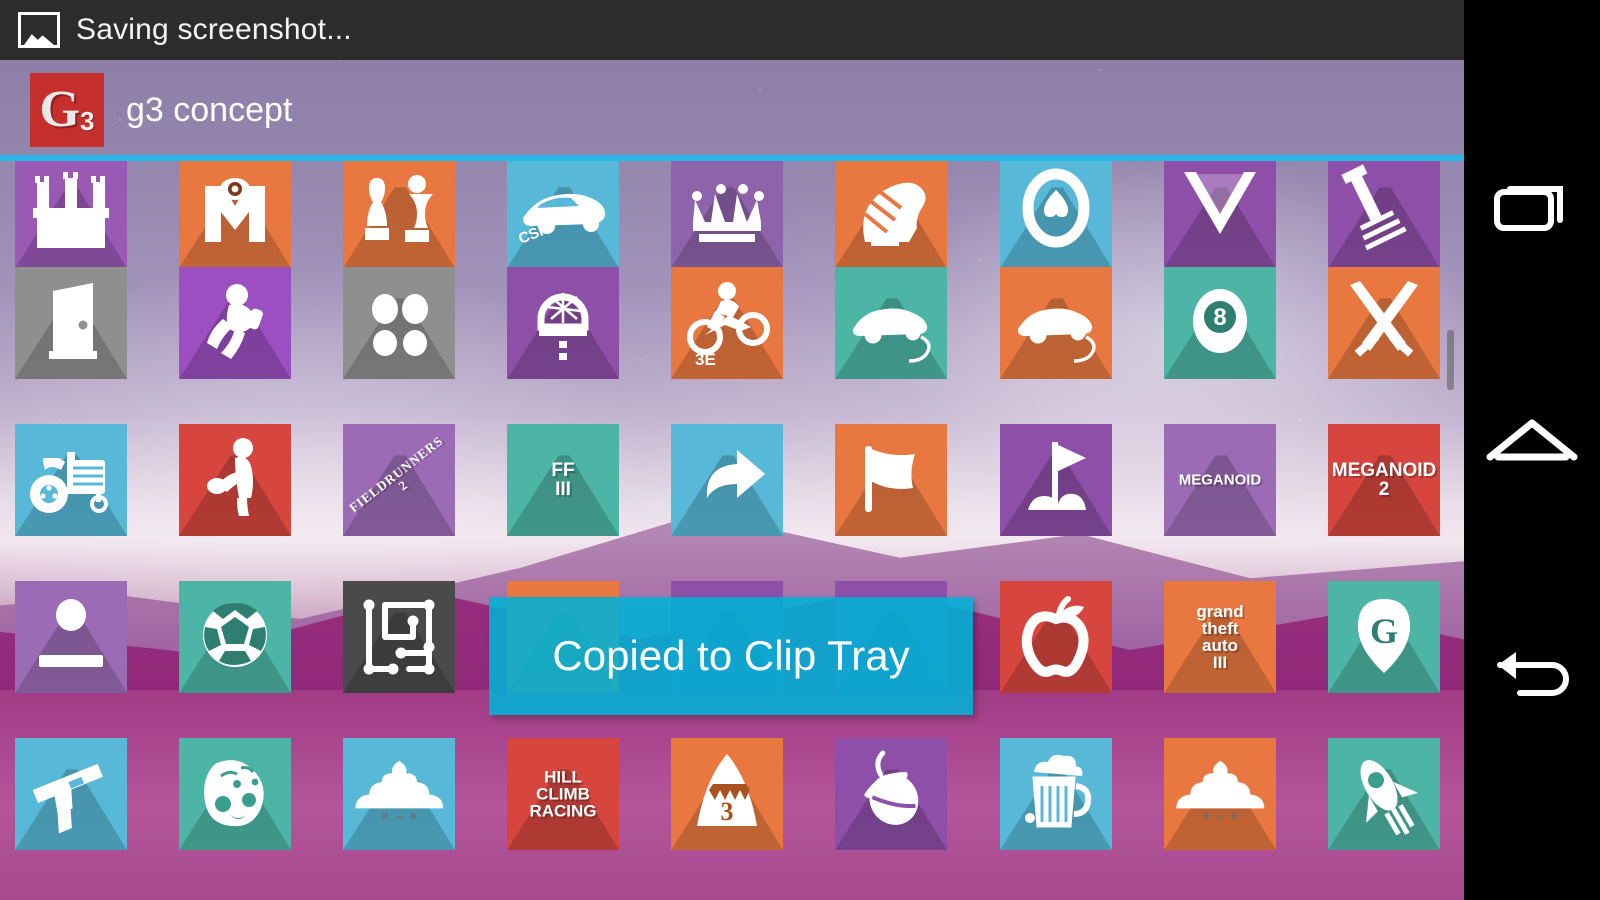  I want to click on meganoid-2-icon: MEGANOID 2, so click(1384, 480).